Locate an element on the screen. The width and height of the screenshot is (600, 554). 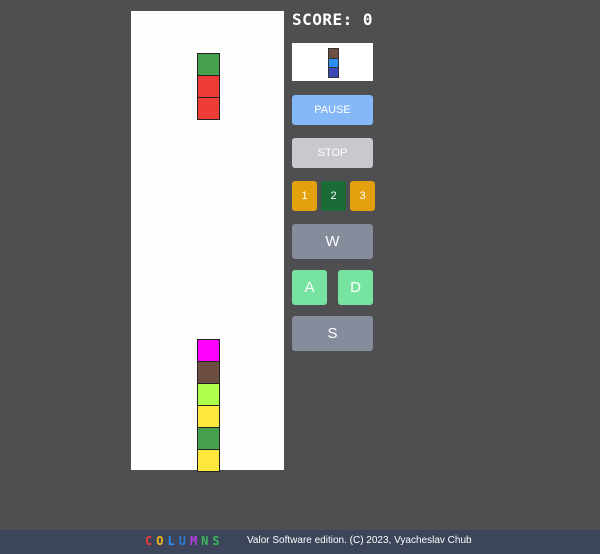
logo-letter: S is located at coordinates (218, 541).